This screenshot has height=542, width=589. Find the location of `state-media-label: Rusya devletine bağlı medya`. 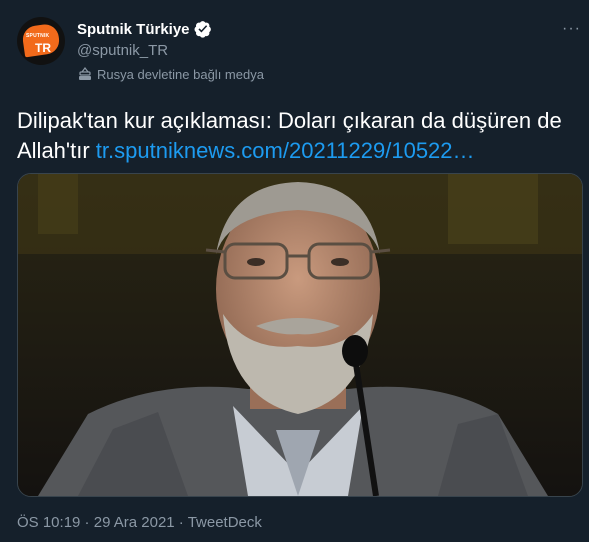

state-media-label: Rusya devletine bağlı medya is located at coordinates (170, 74).